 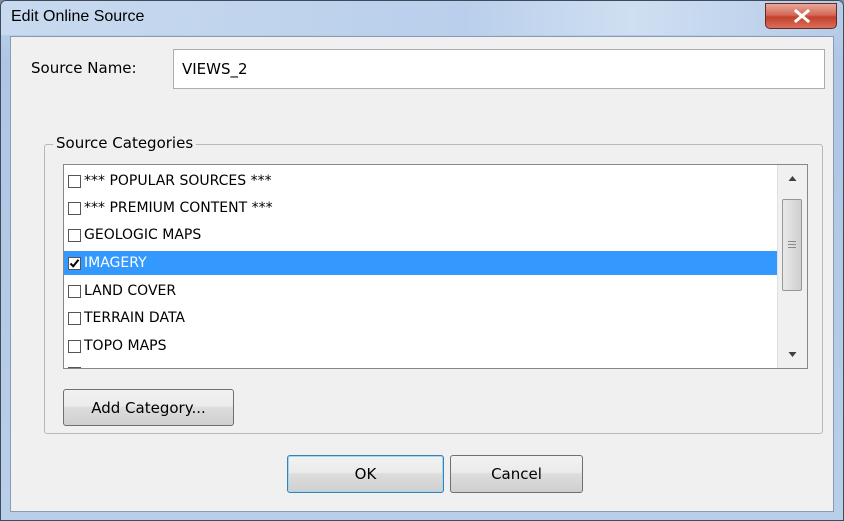 I want to click on scroll-down-button, so click(x=792, y=354).